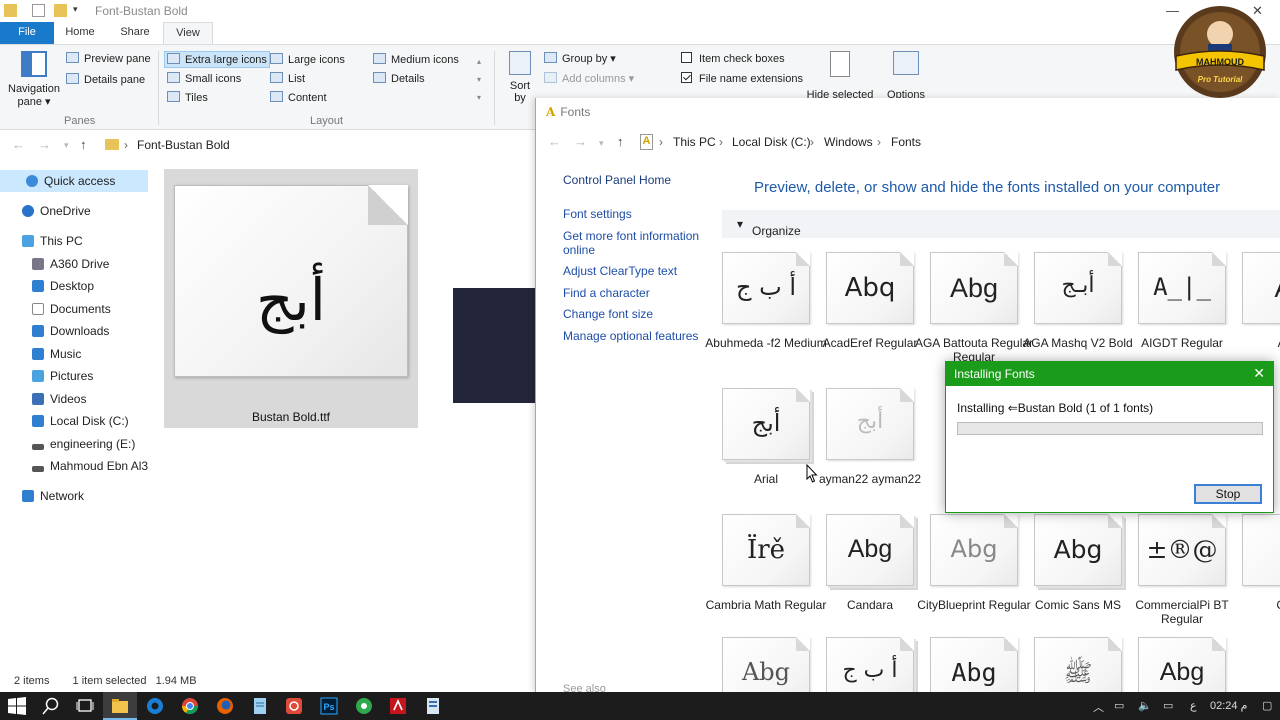  Describe the element at coordinates (433, 706) in the screenshot. I see `document-app-icon` at that location.